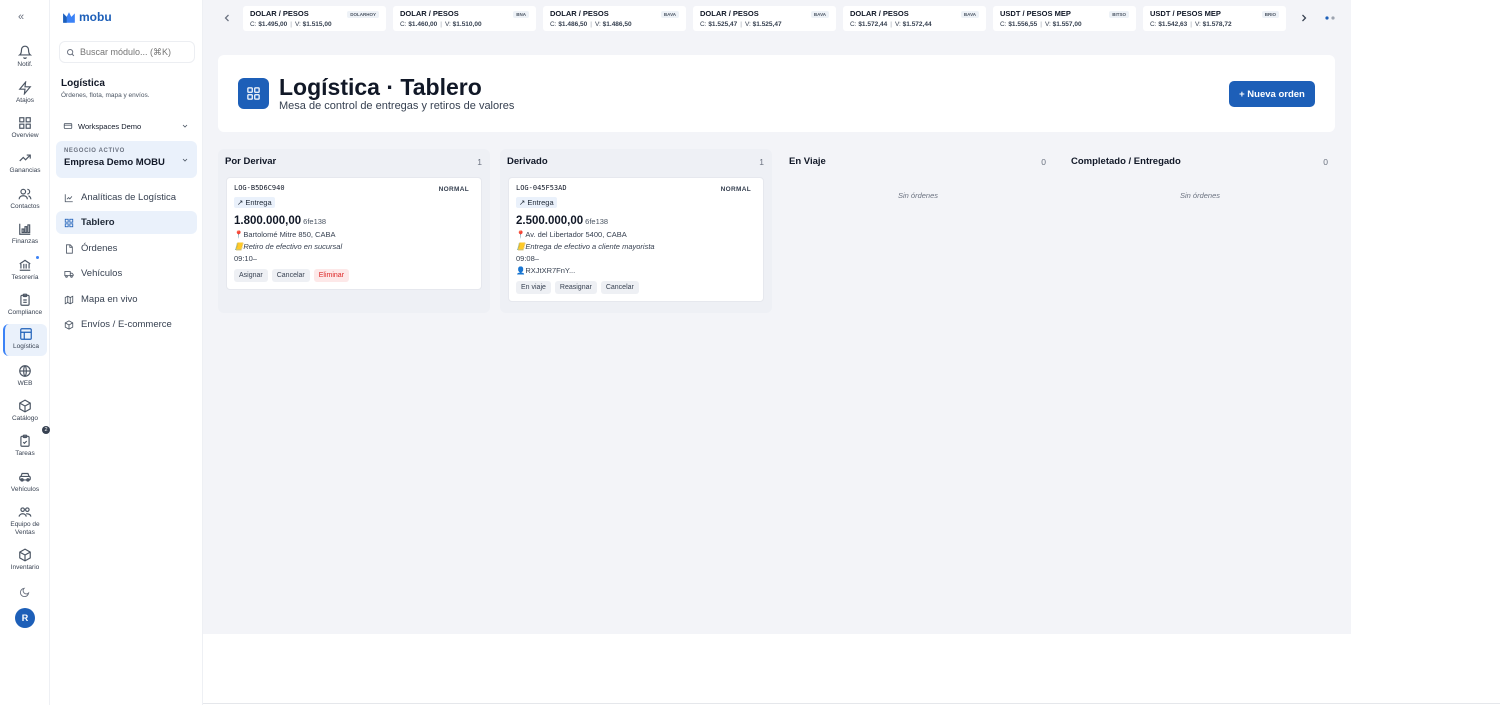 The image size is (1500, 705). What do you see at coordinates (126, 299) in the screenshot?
I see `nav-item-mapa: Mapa en vivo` at bounding box center [126, 299].